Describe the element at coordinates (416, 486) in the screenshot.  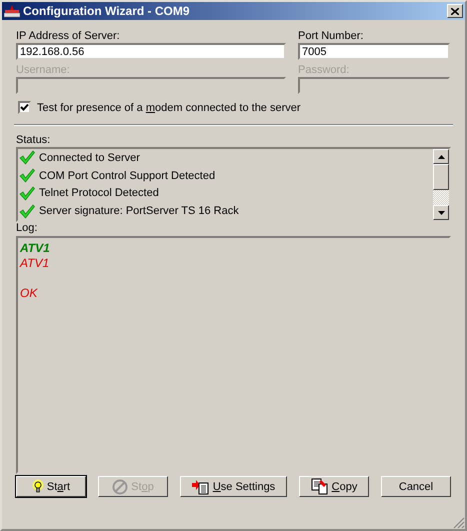
I see `cancel-button: Cancel` at that location.